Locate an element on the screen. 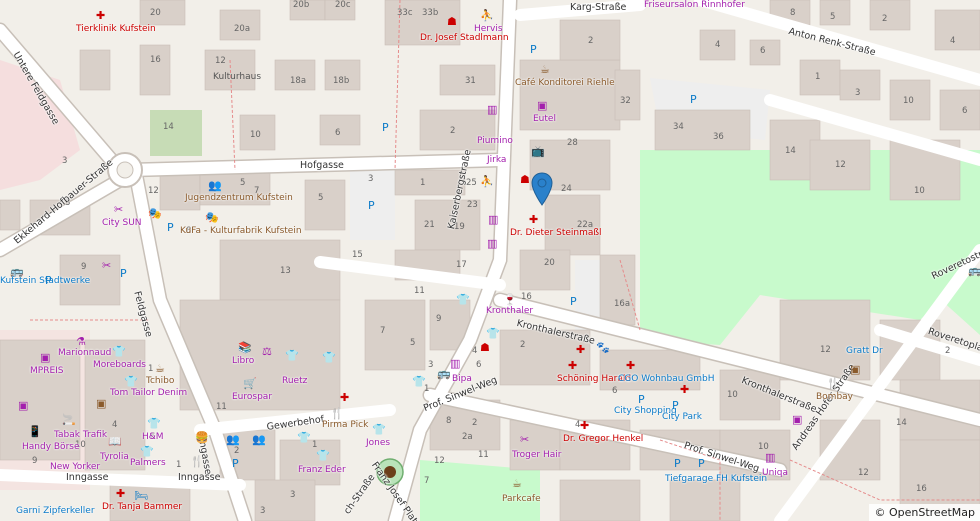 The image size is (980, 521). poi-cafe-riehle: Café Konditorei Riehle is located at coordinates (565, 83).